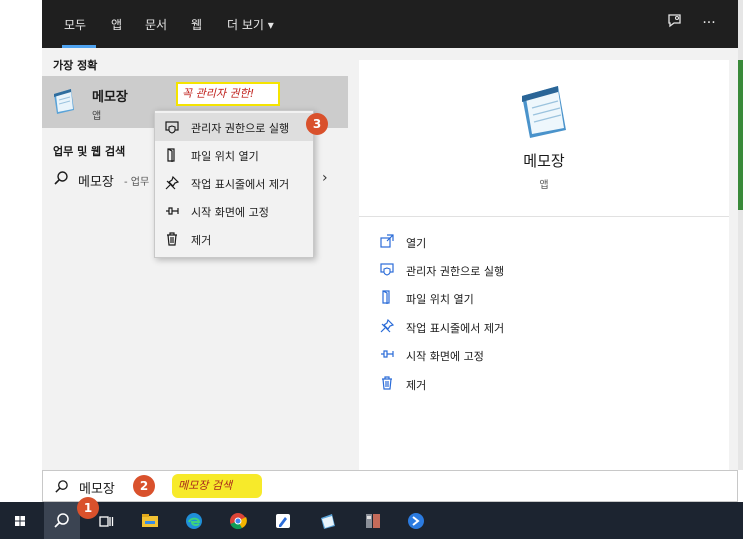 This screenshot has width=743, height=539. What do you see at coordinates (116, 24) in the screenshot?
I see `tab-apps: 앱` at bounding box center [116, 24].